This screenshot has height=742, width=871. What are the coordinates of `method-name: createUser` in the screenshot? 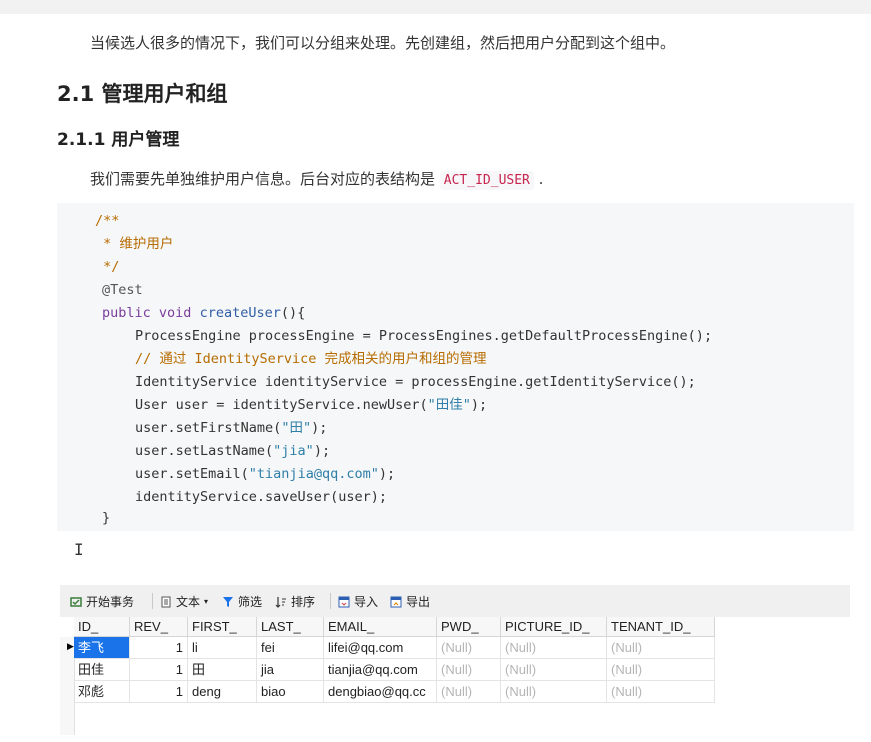 It's located at (240, 313).